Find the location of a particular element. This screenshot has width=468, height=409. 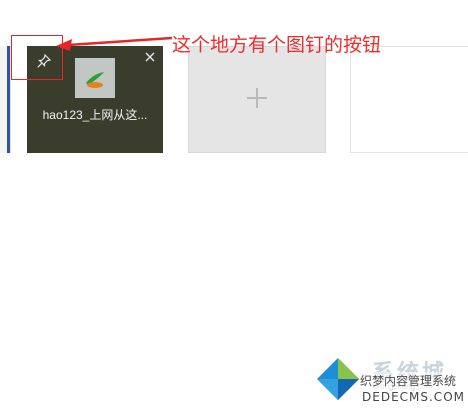

watermark-domain: DEDECMS.COM is located at coordinates (413, 397).